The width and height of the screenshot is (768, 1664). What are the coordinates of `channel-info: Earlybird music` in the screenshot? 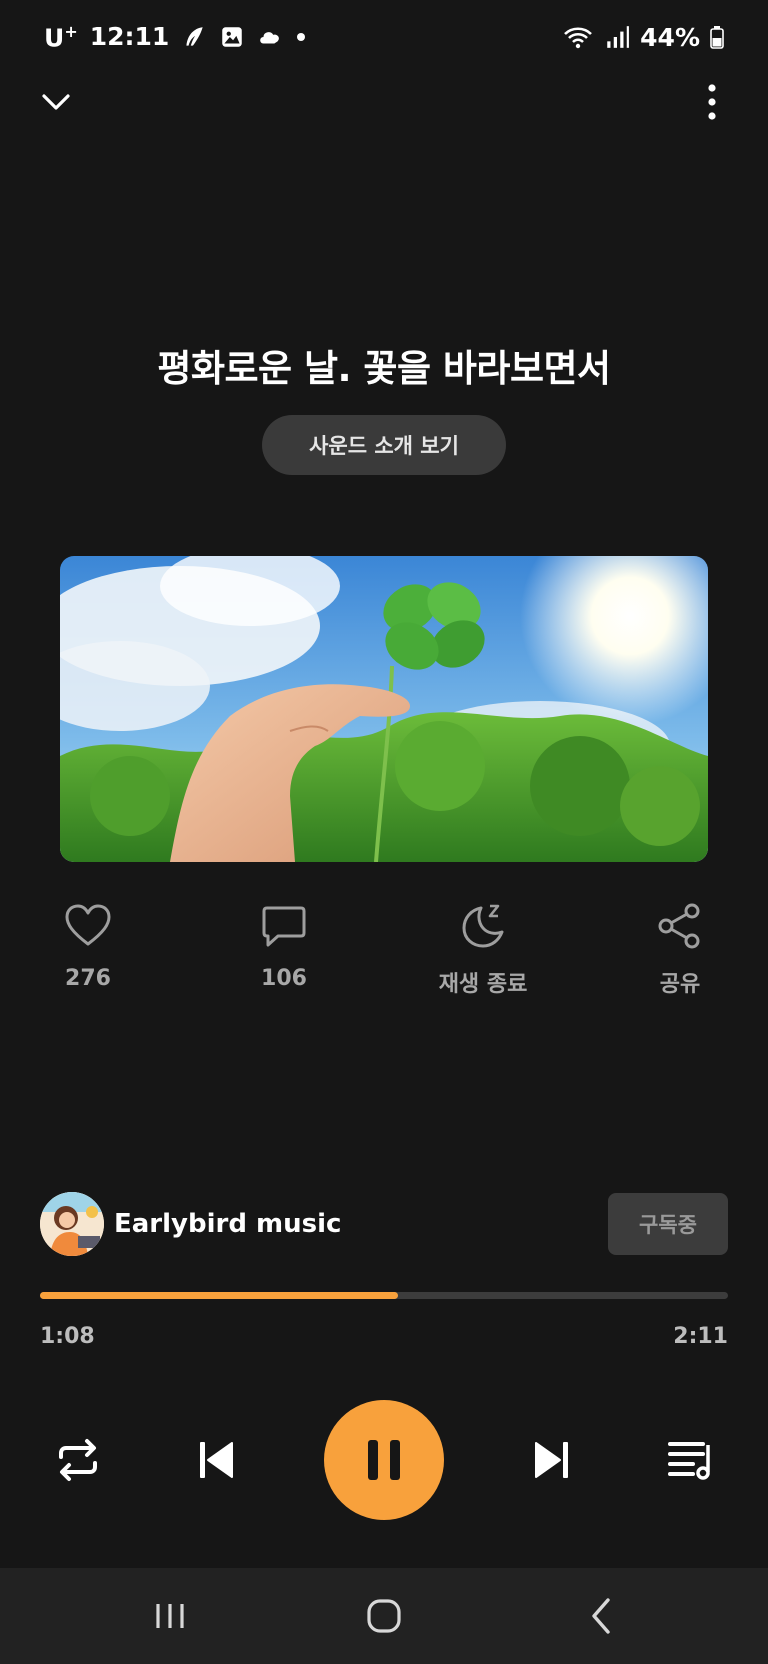 It's located at (190, 1224).